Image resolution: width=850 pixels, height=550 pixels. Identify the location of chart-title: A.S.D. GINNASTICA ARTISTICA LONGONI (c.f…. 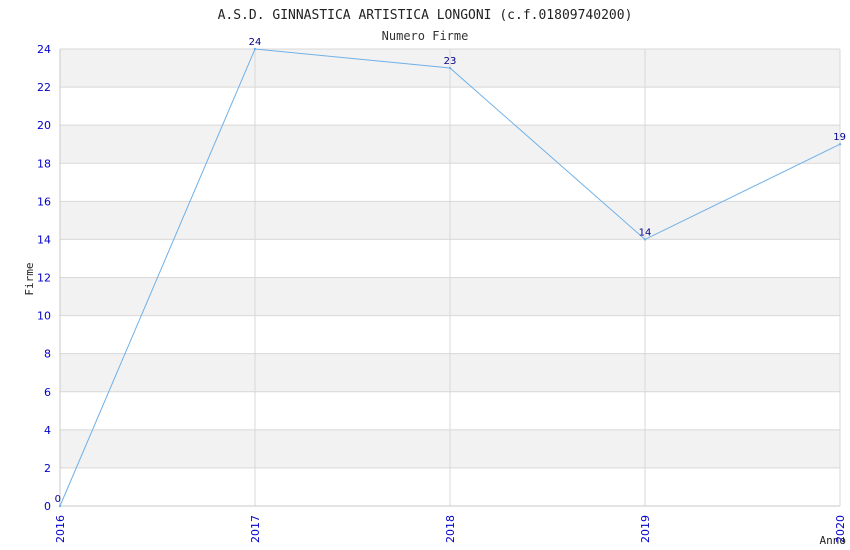
(425, 15).